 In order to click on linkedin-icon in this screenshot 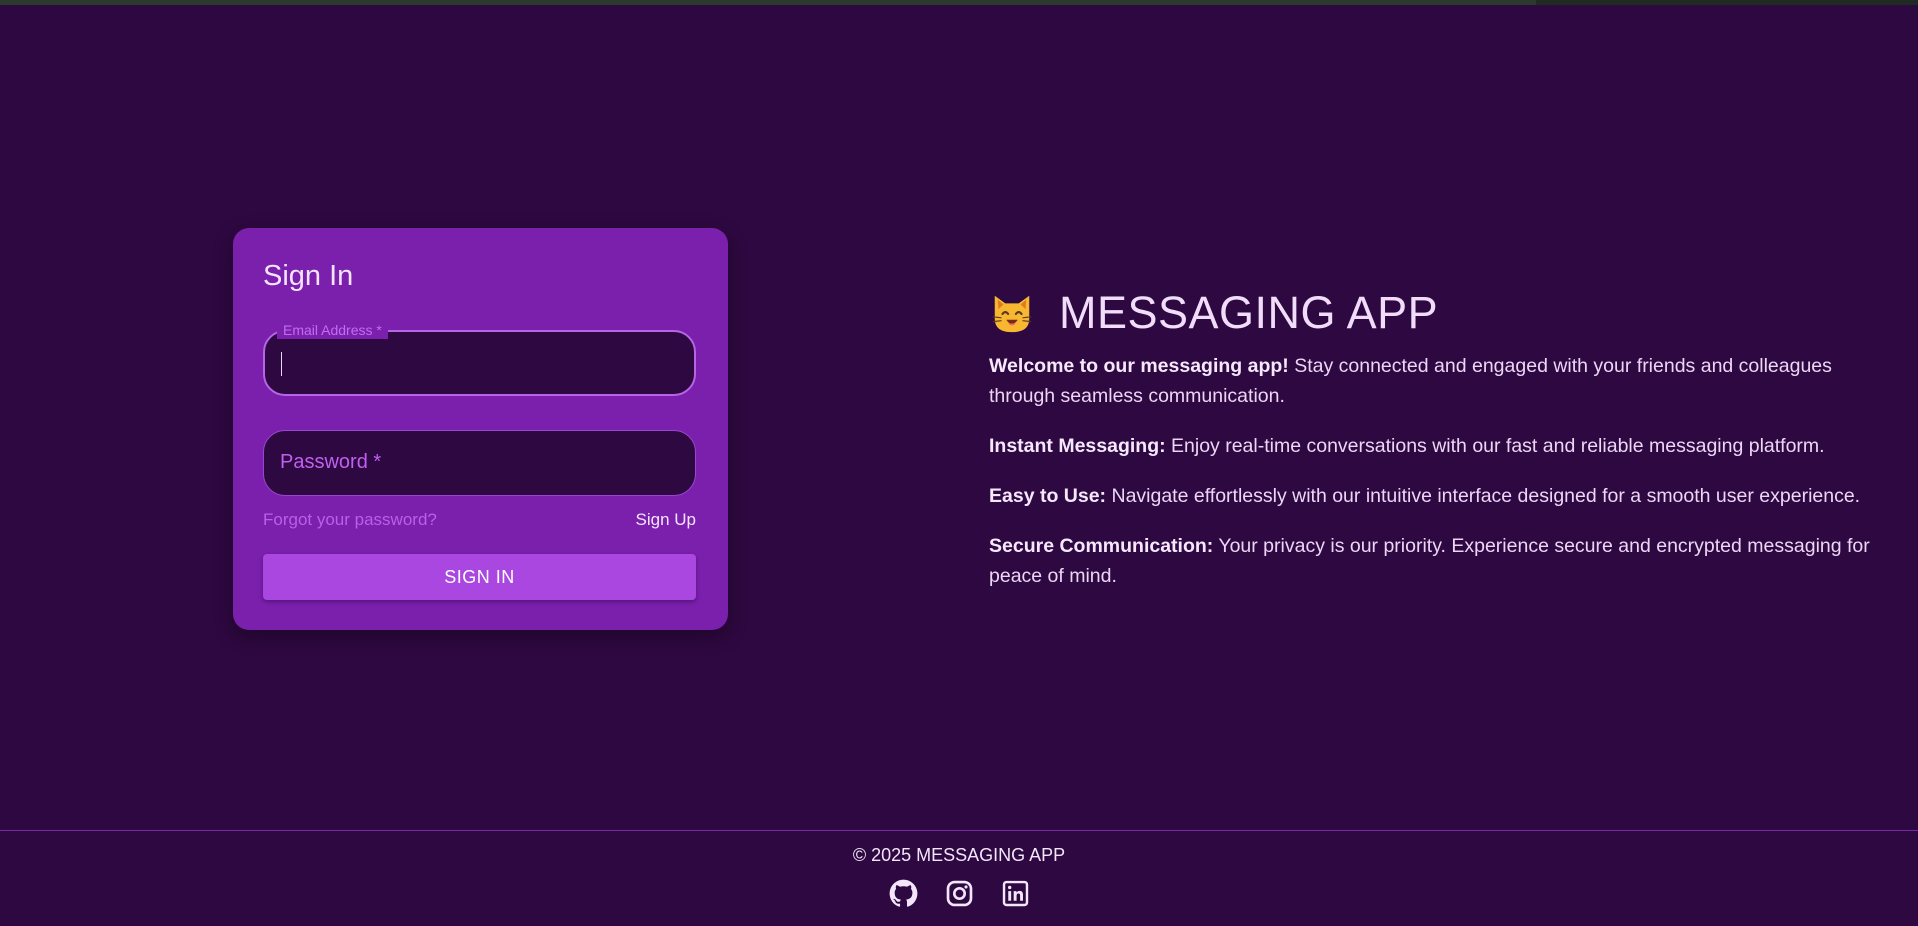, I will do `click(1015, 893)`.